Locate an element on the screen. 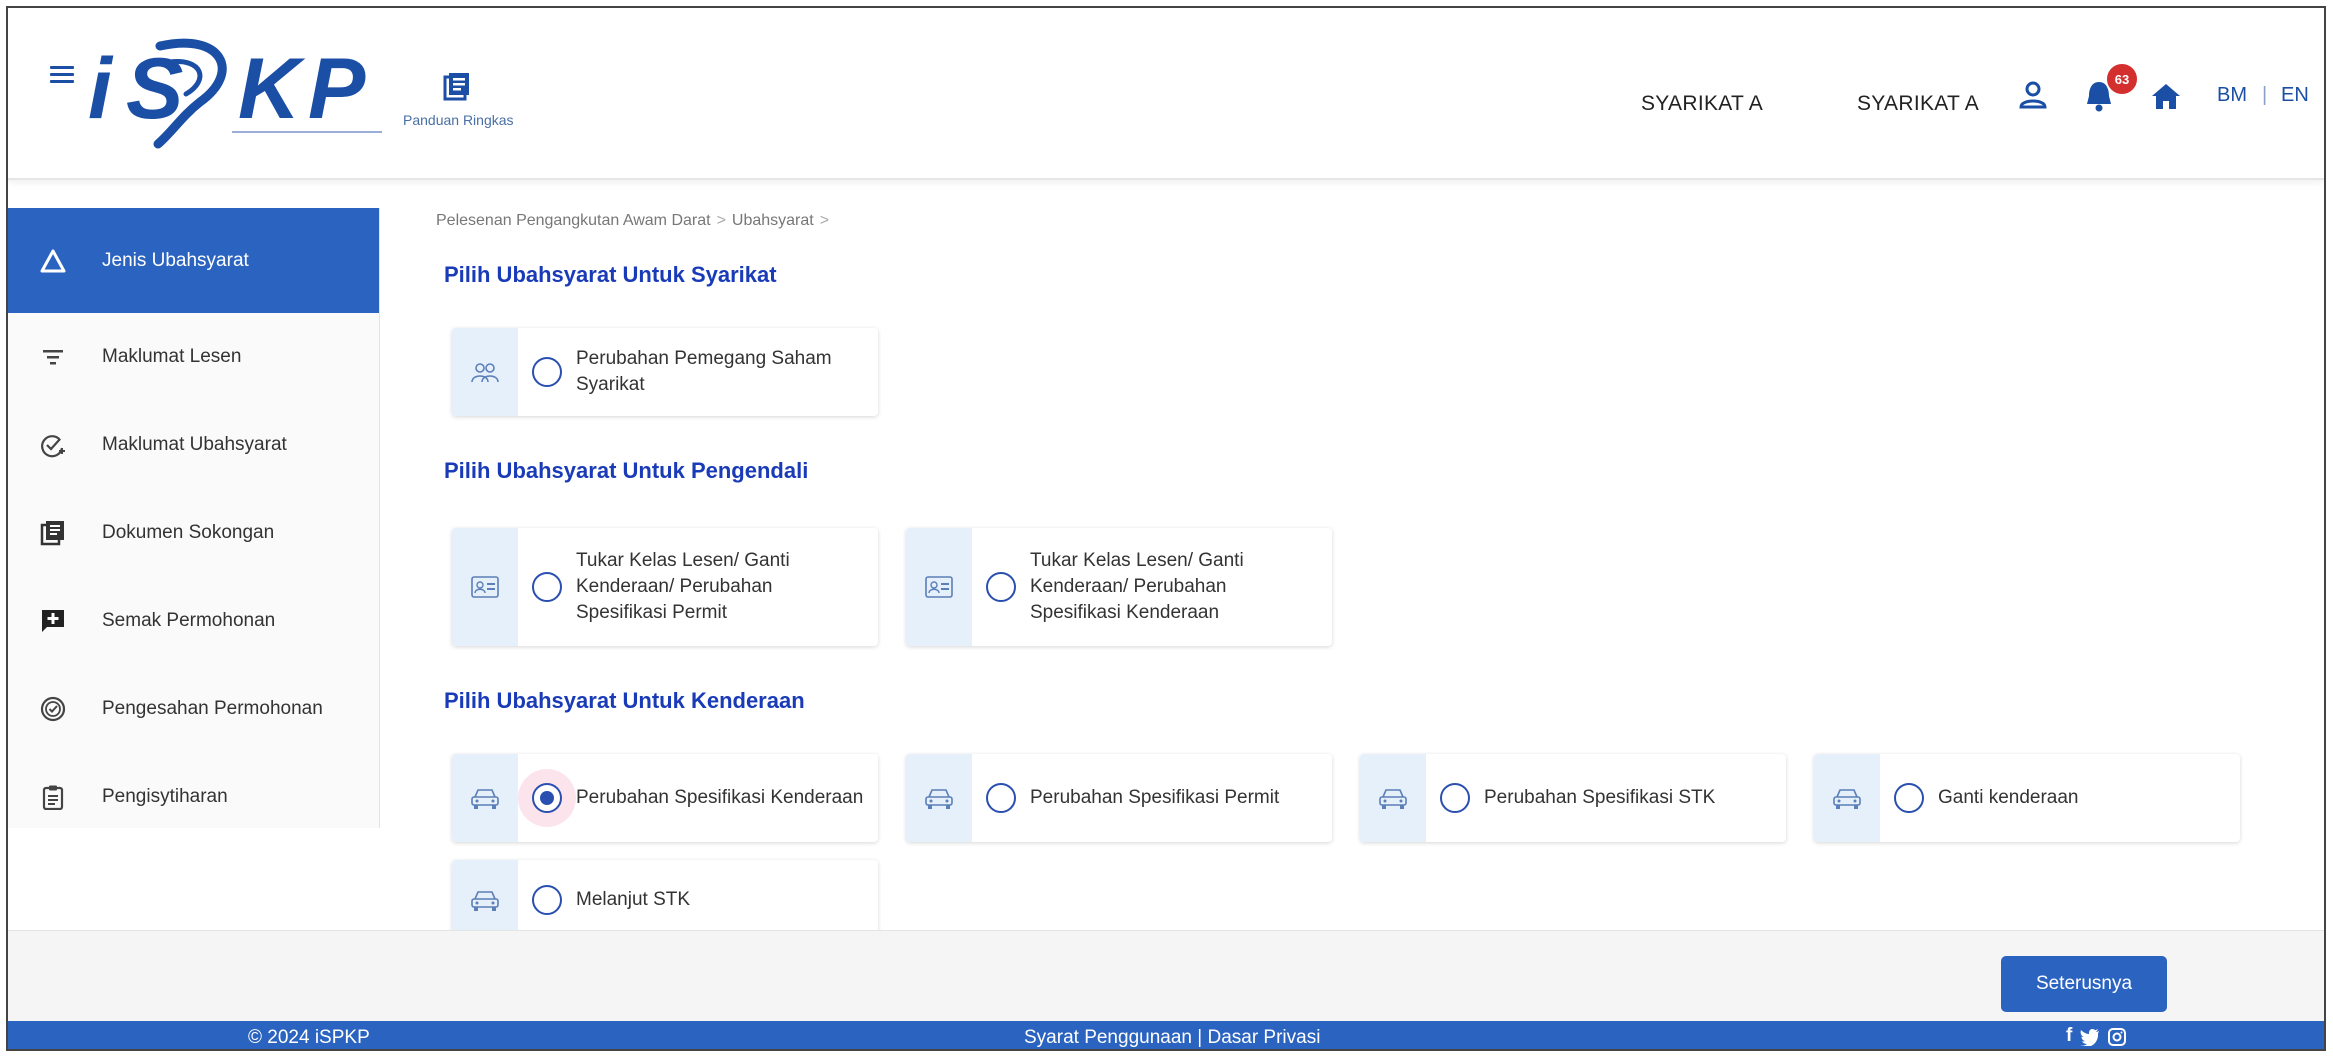 The image size is (2333, 1057). company-name-secondary: SYARIKAT A is located at coordinates (1918, 104).